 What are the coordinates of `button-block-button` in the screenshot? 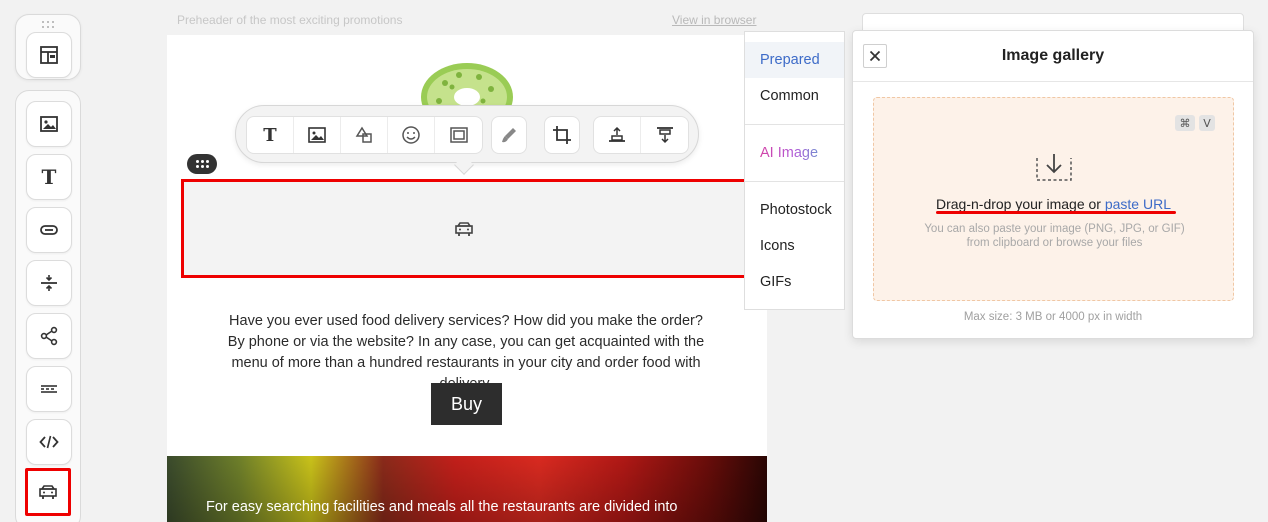 It's located at (49, 230).